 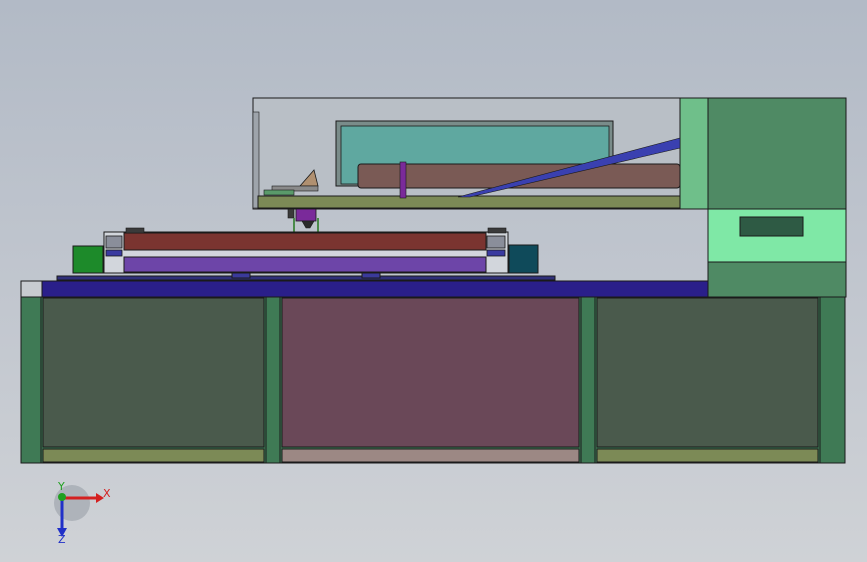 I want to click on tower-slot, so click(x=771, y=226).